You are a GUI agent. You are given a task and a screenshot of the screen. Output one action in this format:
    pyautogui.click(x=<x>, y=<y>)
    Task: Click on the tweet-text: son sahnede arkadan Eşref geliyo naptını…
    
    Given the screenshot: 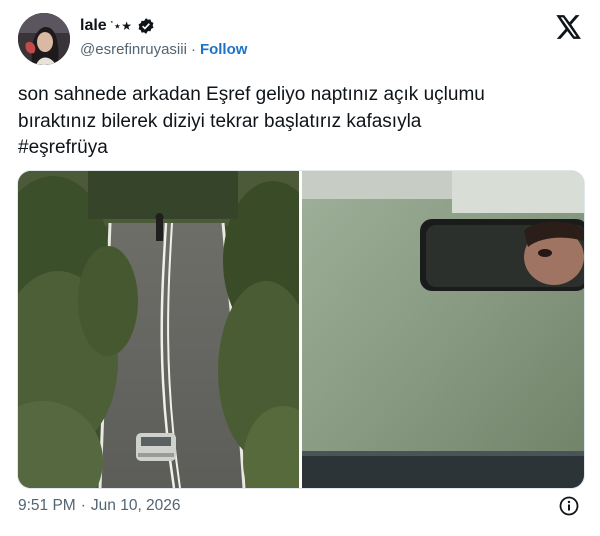 What is the action you would take?
    pyautogui.click(x=251, y=121)
    